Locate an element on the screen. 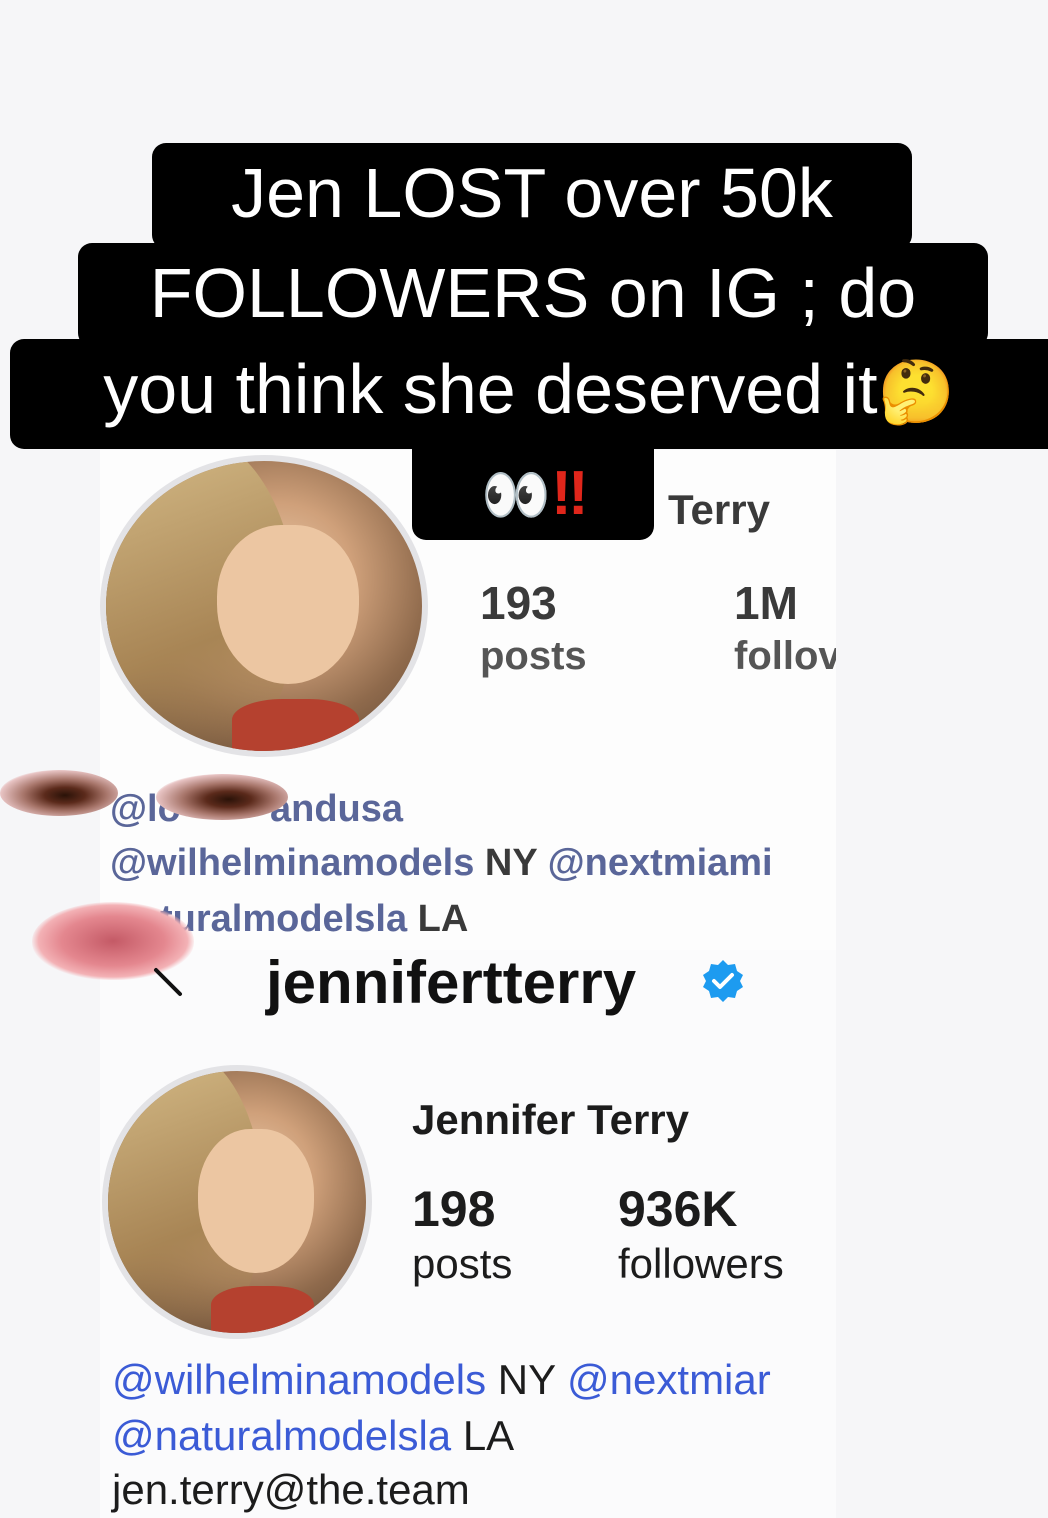 The image size is (1048, 1518). caption-line-2: FOLLOWERS on IG ; do is located at coordinates (533, 295).